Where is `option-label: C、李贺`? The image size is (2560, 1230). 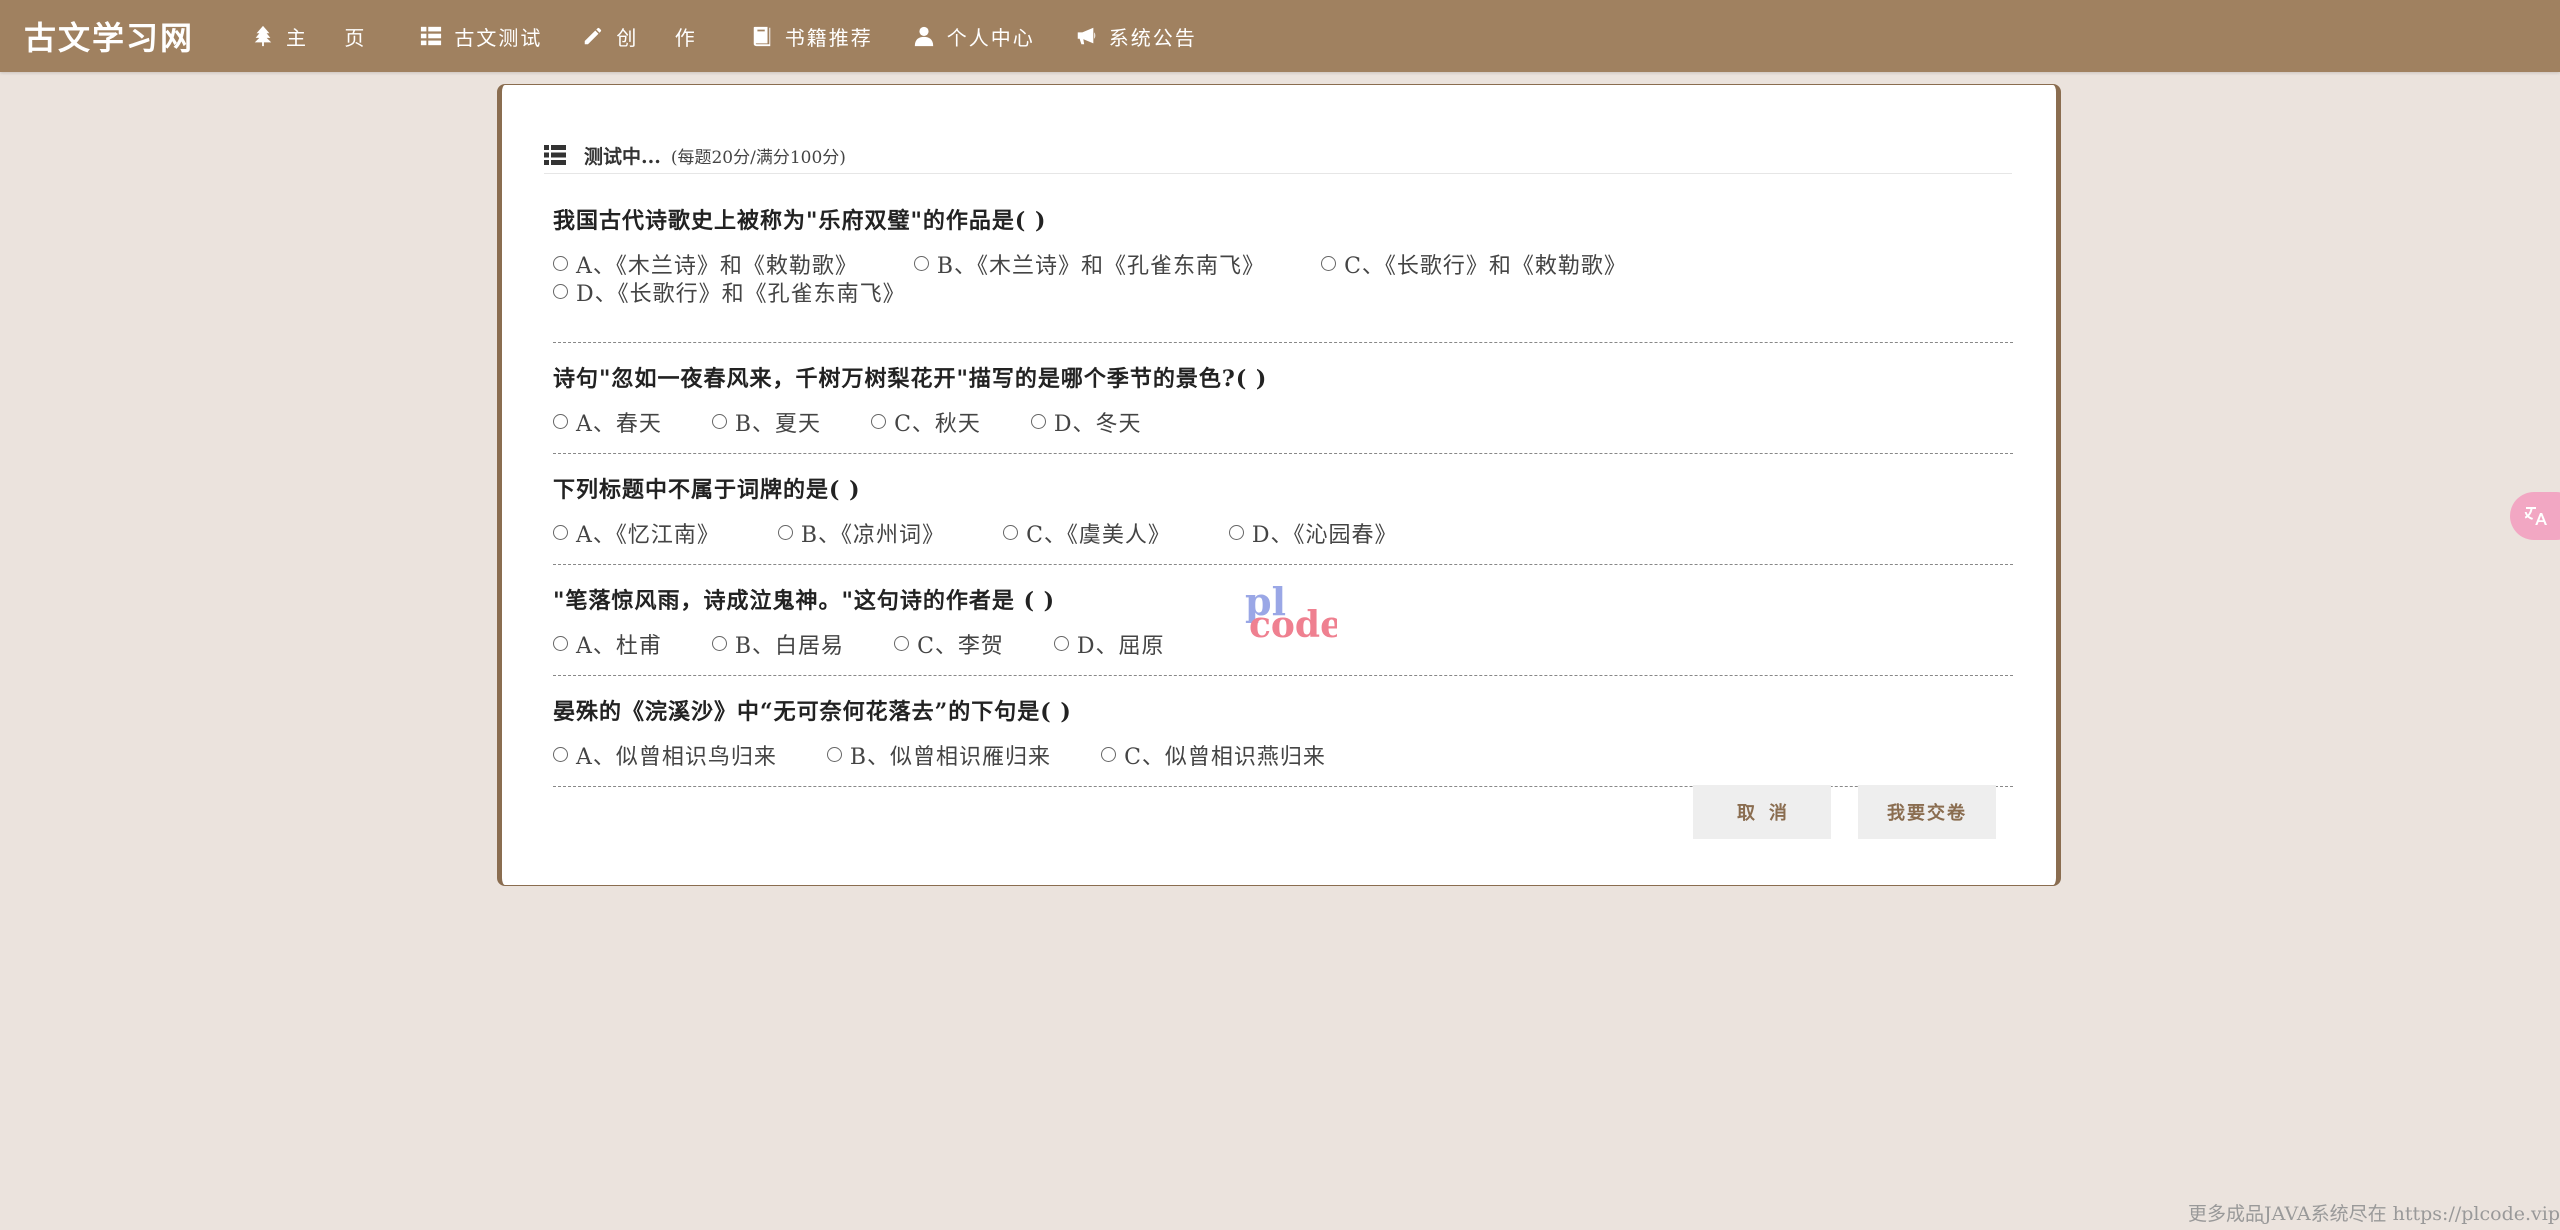
option-label: C、李贺 is located at coordinates (960, 646).